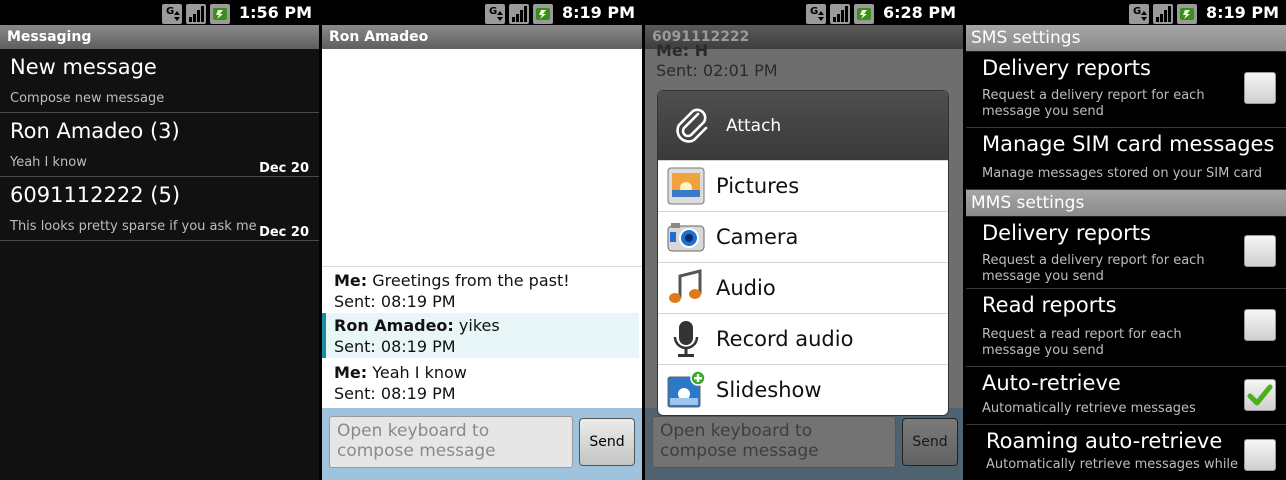  What do you see at coordinates (480, 335) in the screenshot?
I see `message-item-incoming: Ron Amadeo: yikes Sent: 08:19 PM` at bounding box center [480, 335].